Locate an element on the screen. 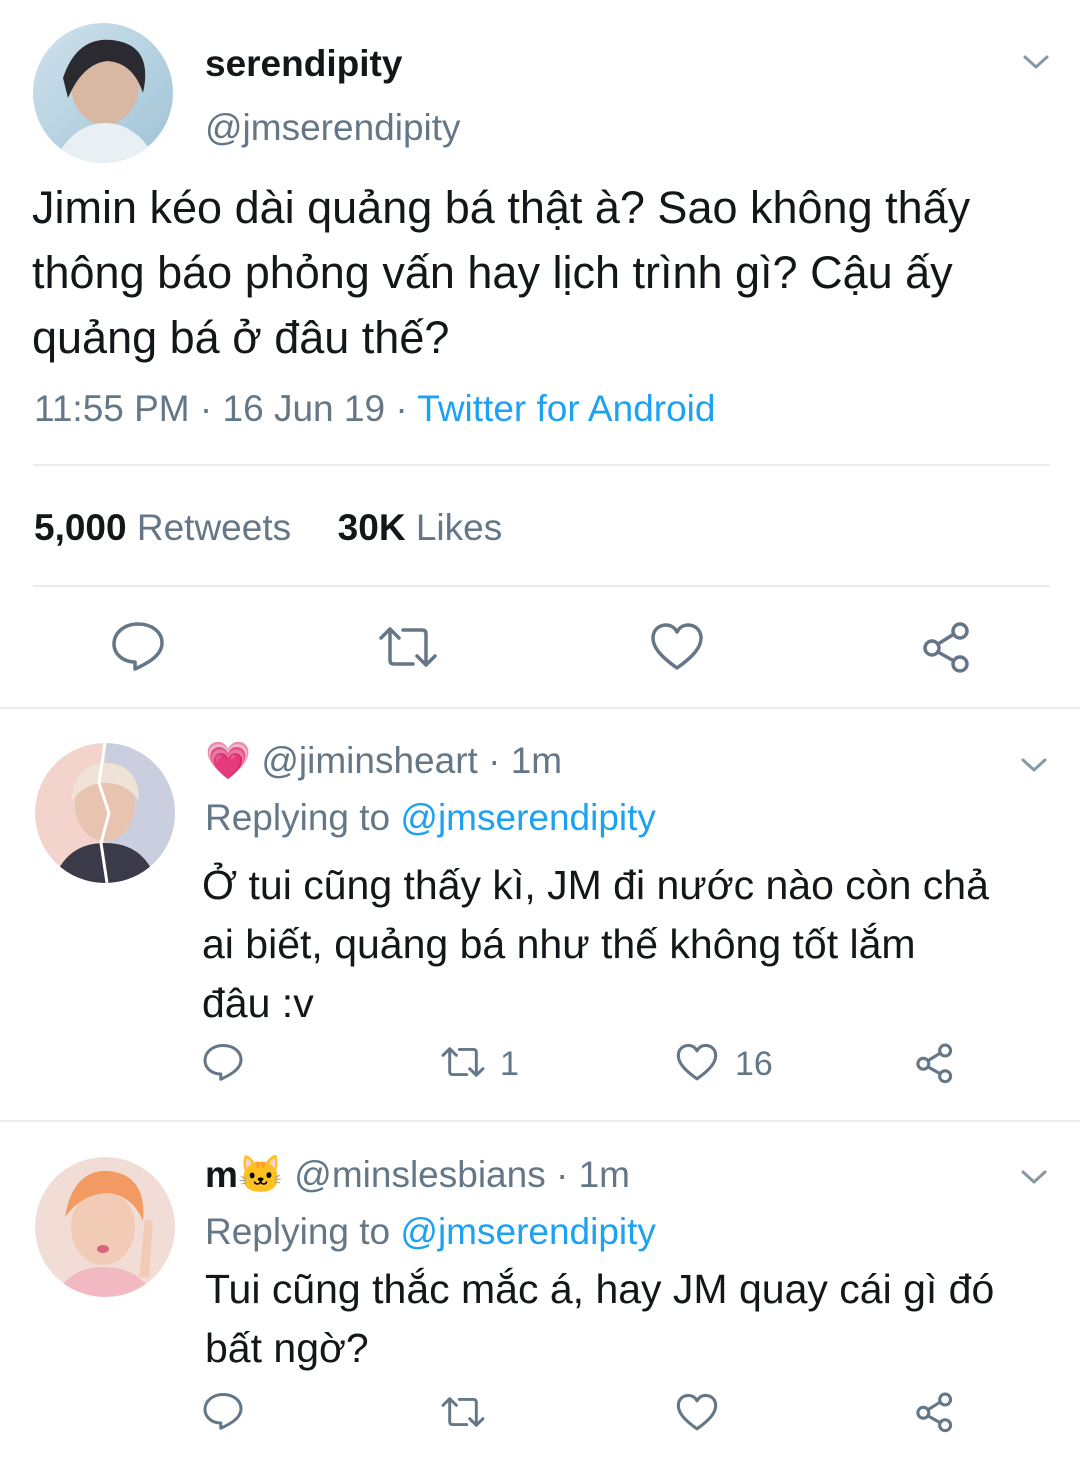 This screenshot has height=1461, width=1080. reply-handle: @minslesbians is located at coordinates (419, 1174).